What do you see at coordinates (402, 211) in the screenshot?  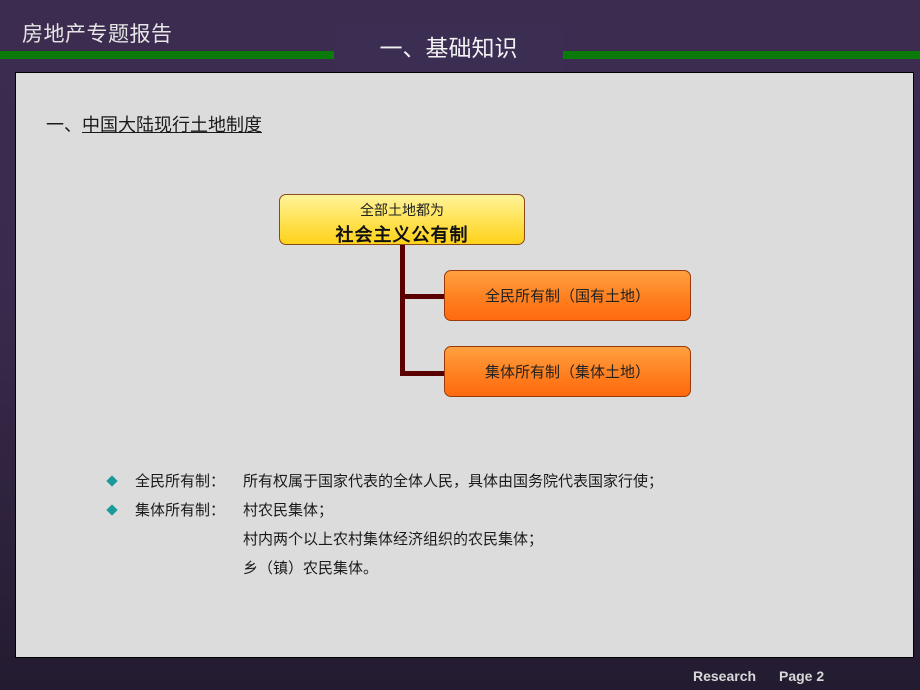 I see `root-box-line1: 全部土地都为` at bounding box center [402, 211].